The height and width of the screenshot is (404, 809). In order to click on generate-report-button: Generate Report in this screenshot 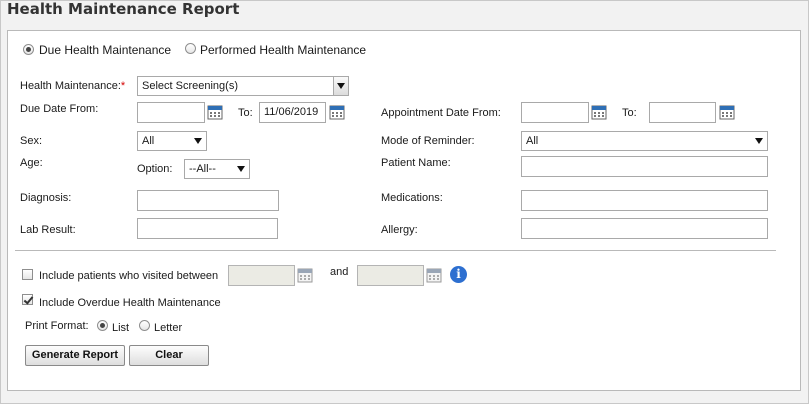, I will do `click(75, 355)`.